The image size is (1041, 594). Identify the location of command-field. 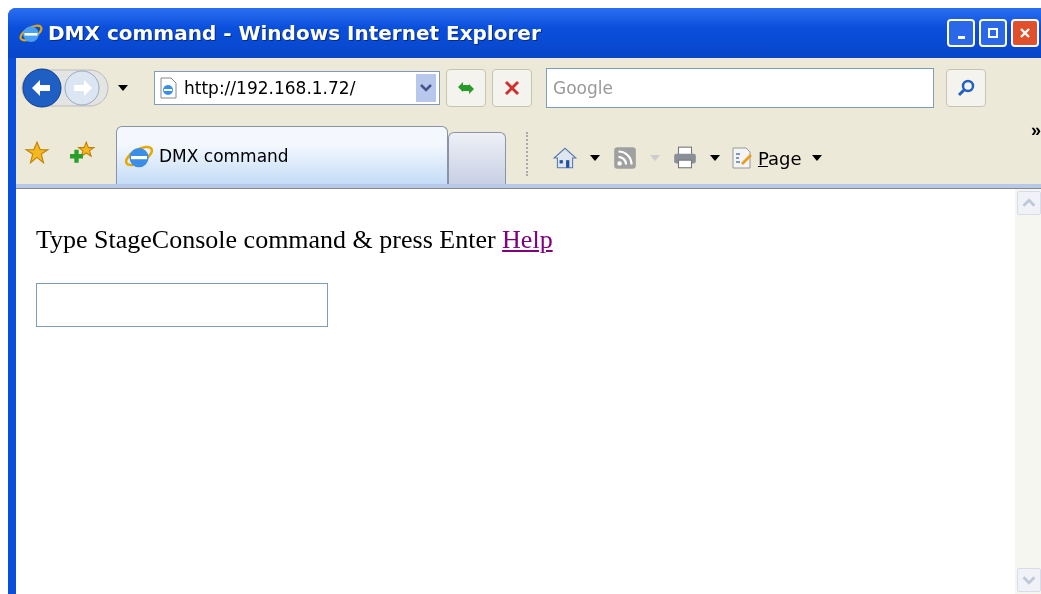
(182, 305).